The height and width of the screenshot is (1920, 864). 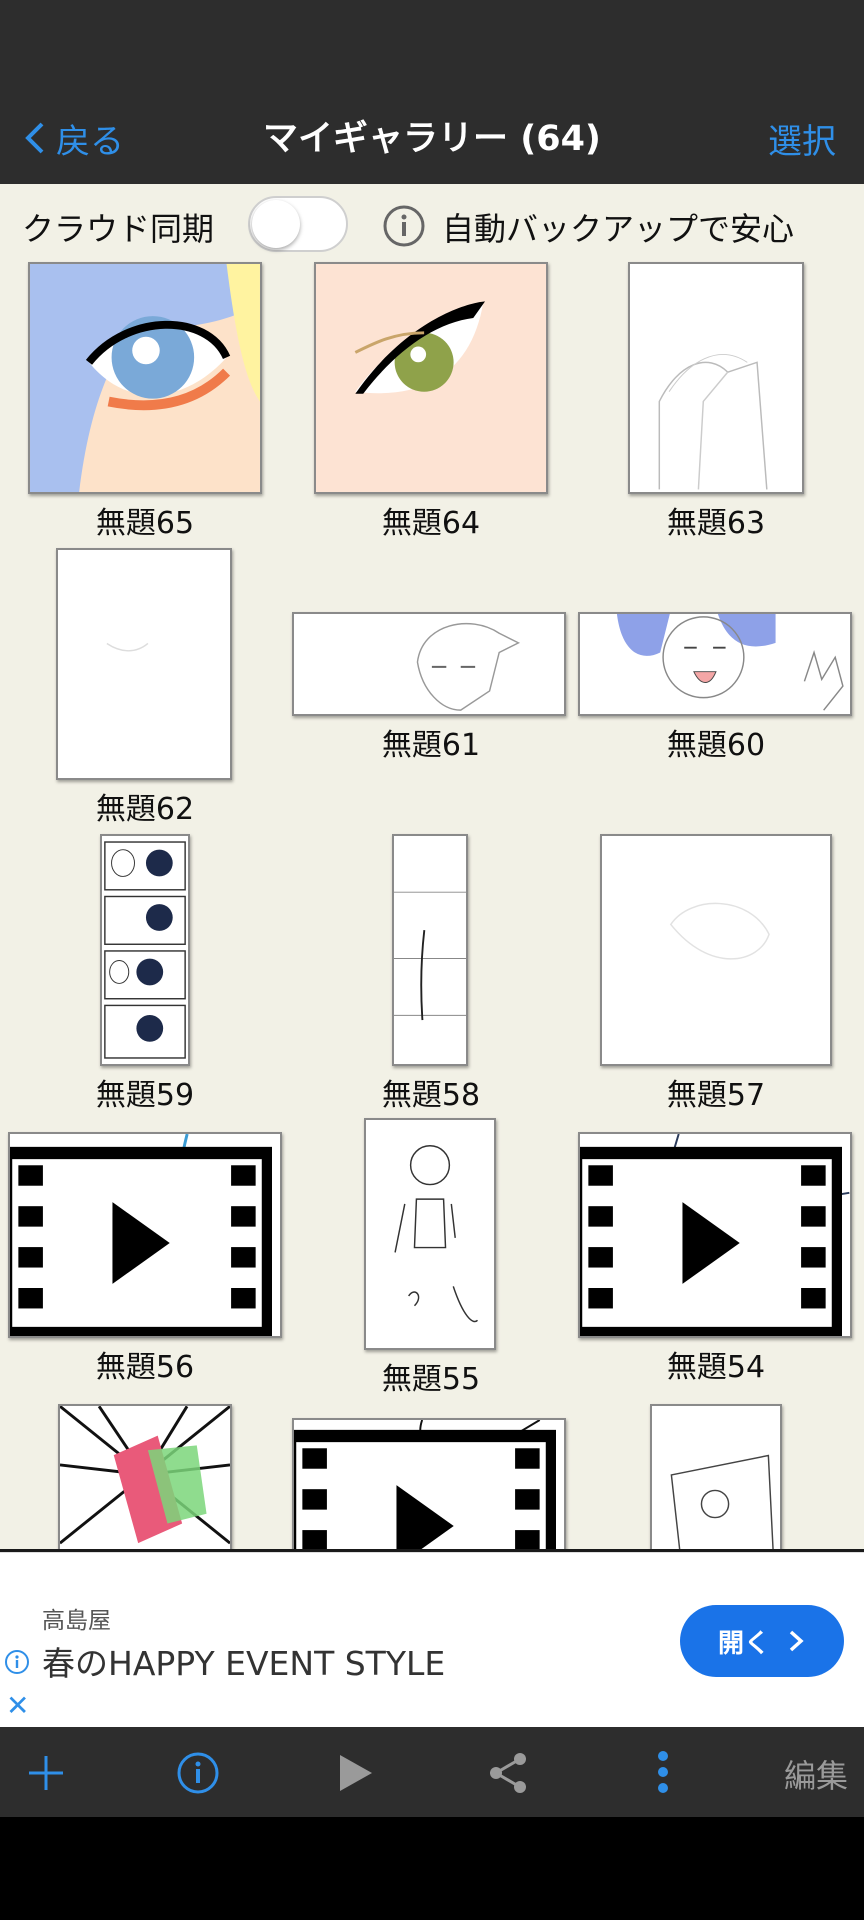 What do you see at coordinates (802, 138) in the screenshot?
I see `select-button: 選択` at bounding box center [802, 138].